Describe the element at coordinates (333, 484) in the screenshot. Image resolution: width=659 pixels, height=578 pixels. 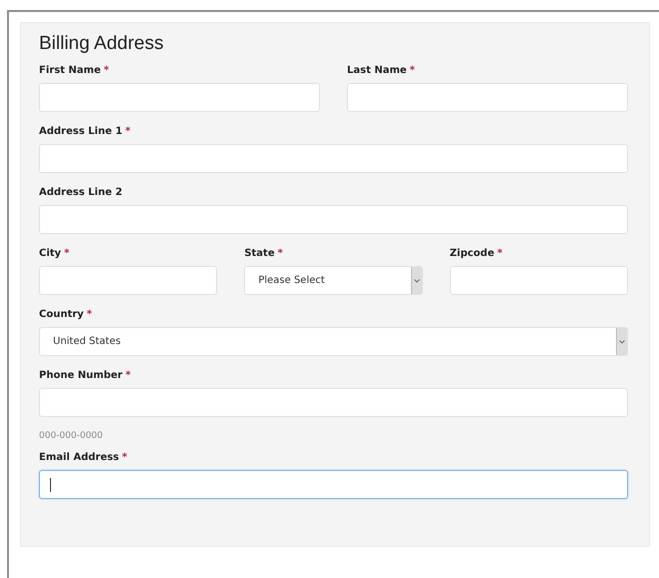
I see `input-field` at that location.